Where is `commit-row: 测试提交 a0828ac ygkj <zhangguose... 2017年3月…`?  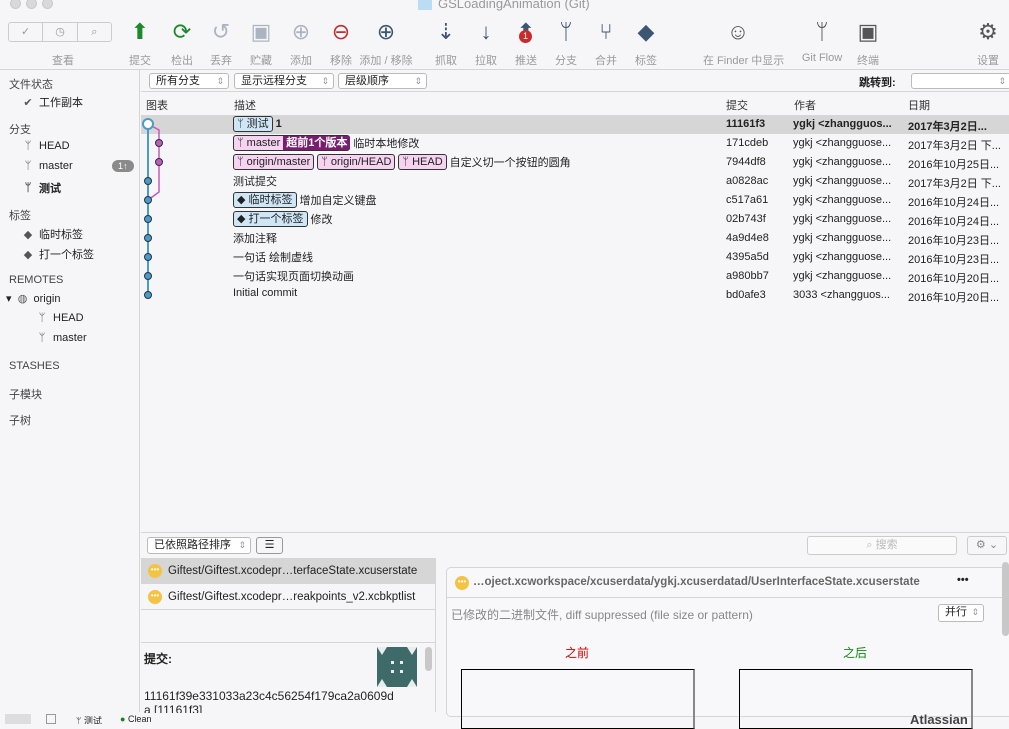
commit-row: 测试提交 a0828ac ygkj <zhangguose... 2017年3月… is located at coordinates (575, 181).